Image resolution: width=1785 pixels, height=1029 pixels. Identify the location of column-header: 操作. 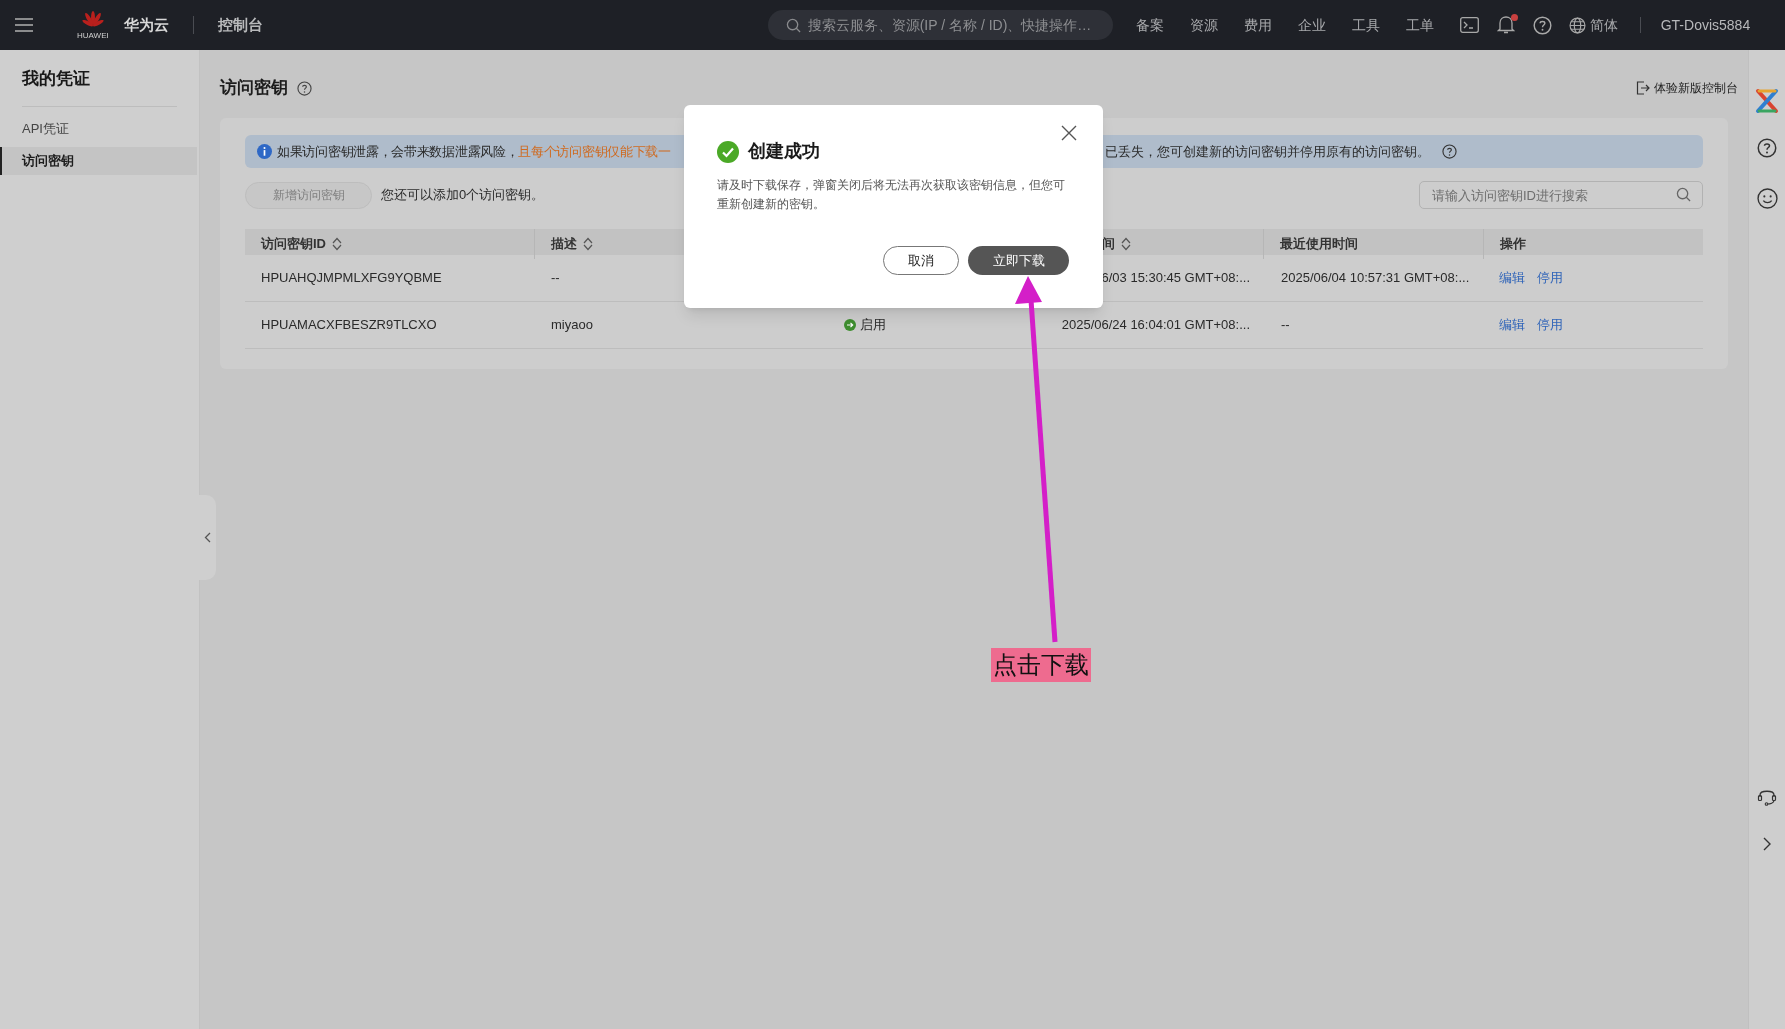
(1513, 244).